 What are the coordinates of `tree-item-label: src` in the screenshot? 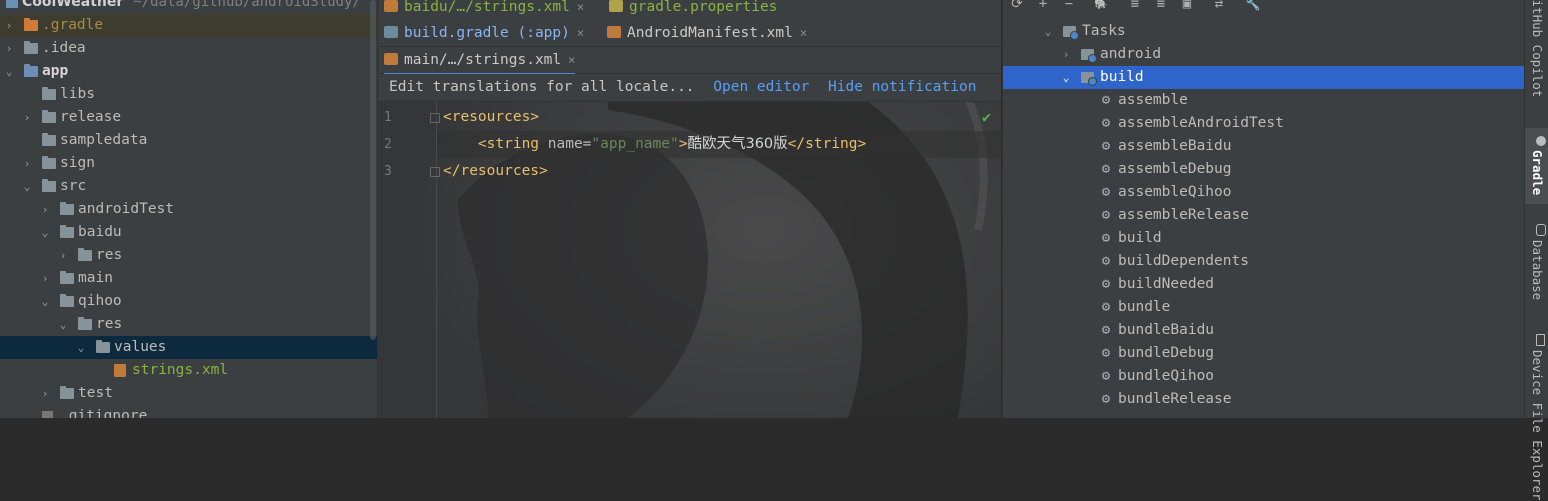 It's located at (73, 186).